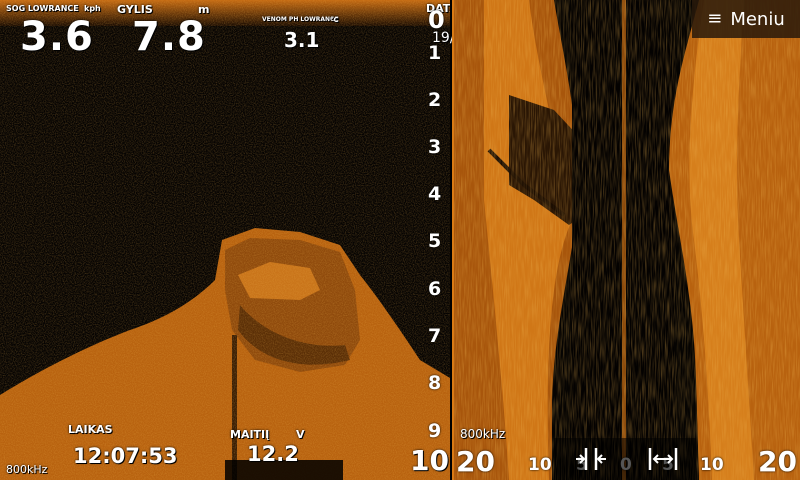 This screenshot has height=480, width=800. What do you see at coordinates (435, 289) in the screenshot?
I see `depth-scale-6: 6` at bounding box center [435, 289].